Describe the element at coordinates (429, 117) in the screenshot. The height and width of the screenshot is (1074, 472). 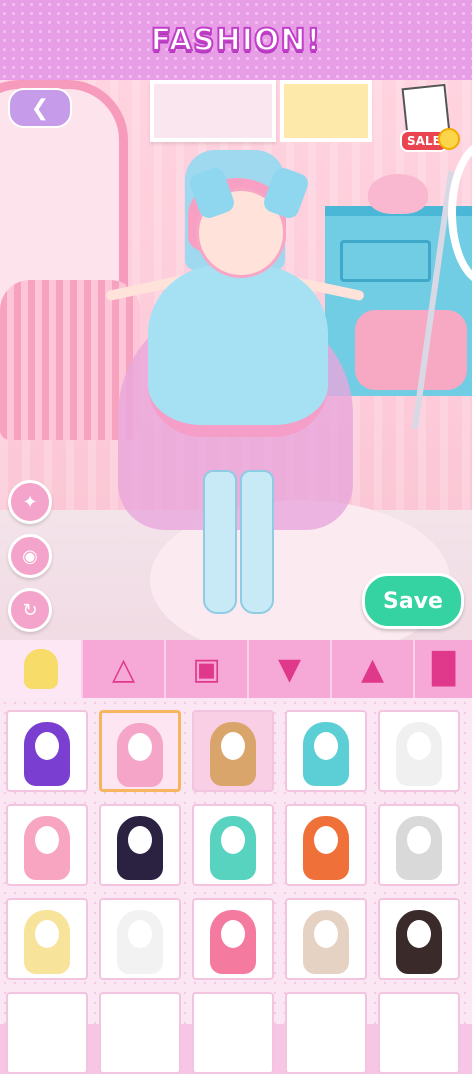
I see `sale-shop-button: SALE` at that location.